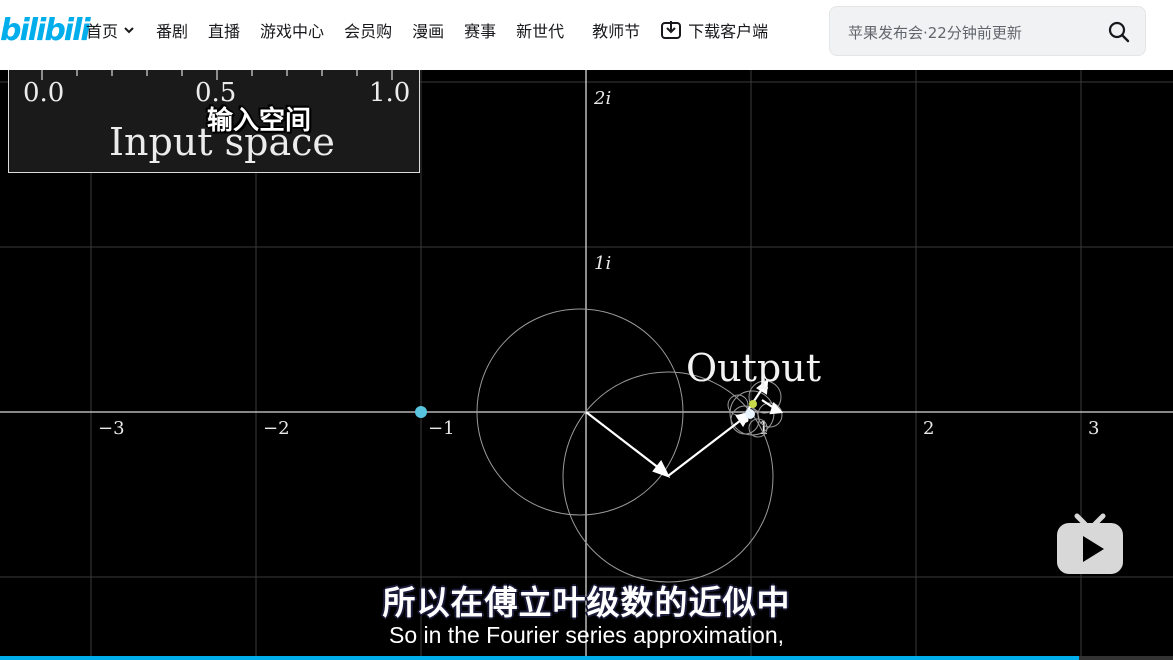  What do you see at coordinates (540, 658) in the screenshot?
I see `progress-bar-fill` at bounding box center [540, 658].